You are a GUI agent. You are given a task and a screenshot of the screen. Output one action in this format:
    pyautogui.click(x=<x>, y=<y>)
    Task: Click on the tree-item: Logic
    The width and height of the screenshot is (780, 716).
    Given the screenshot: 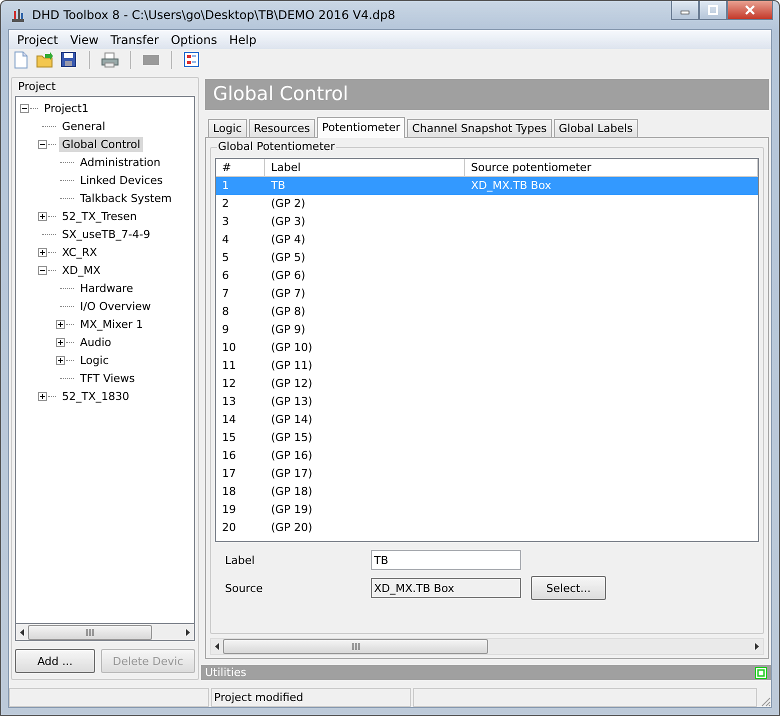 What is the action you would take?
    pyautogui.click(x=94, y=360)
    